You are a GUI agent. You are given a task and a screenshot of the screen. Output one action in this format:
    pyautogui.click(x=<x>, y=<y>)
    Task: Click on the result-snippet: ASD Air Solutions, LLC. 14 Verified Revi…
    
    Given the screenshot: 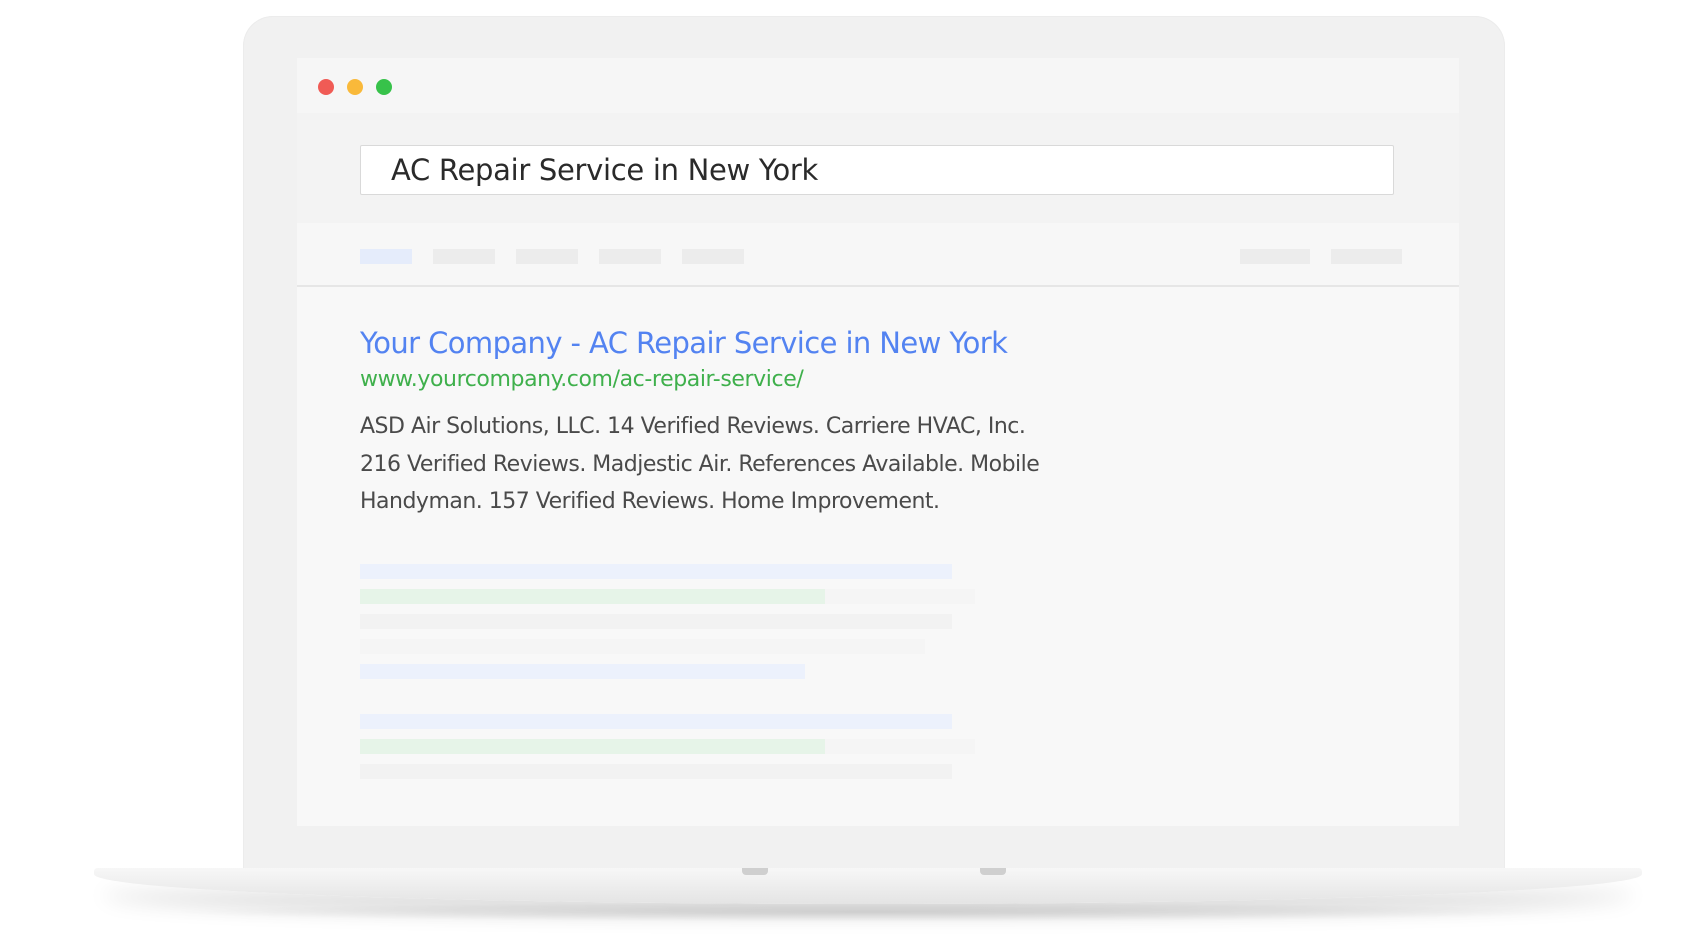 What is the action you would take?
    pyautogui.click(x=730, y=464)
    